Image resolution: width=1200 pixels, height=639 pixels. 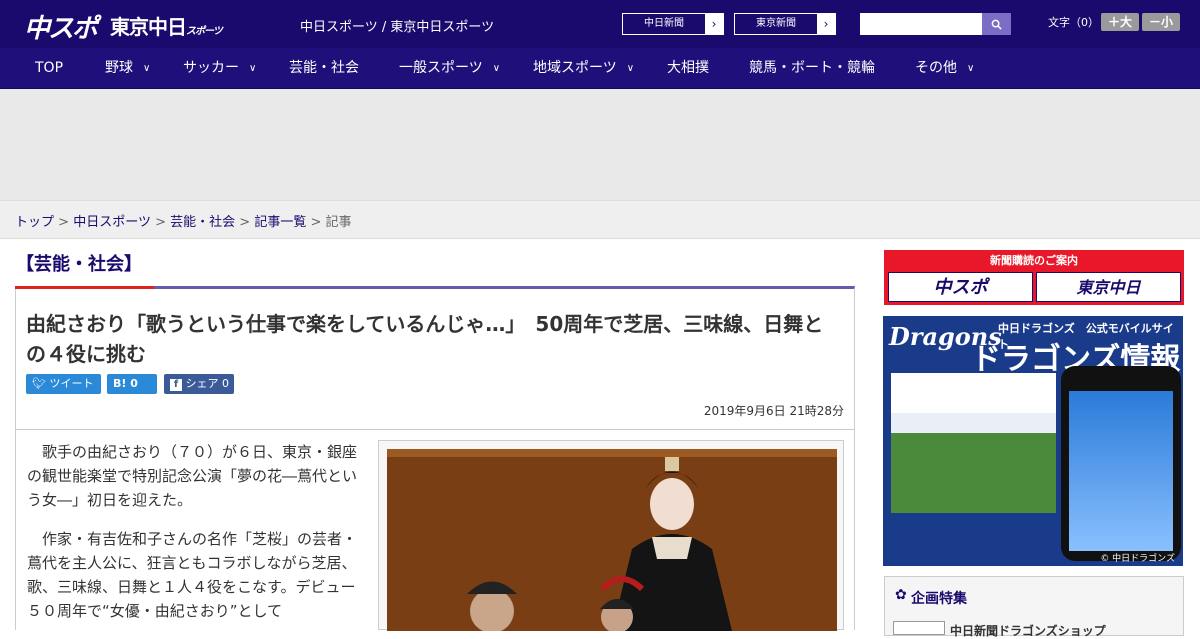 I want to click on tokyo-chunichi-logo: 東京中日スポーツ, so click(x=166, y=25).